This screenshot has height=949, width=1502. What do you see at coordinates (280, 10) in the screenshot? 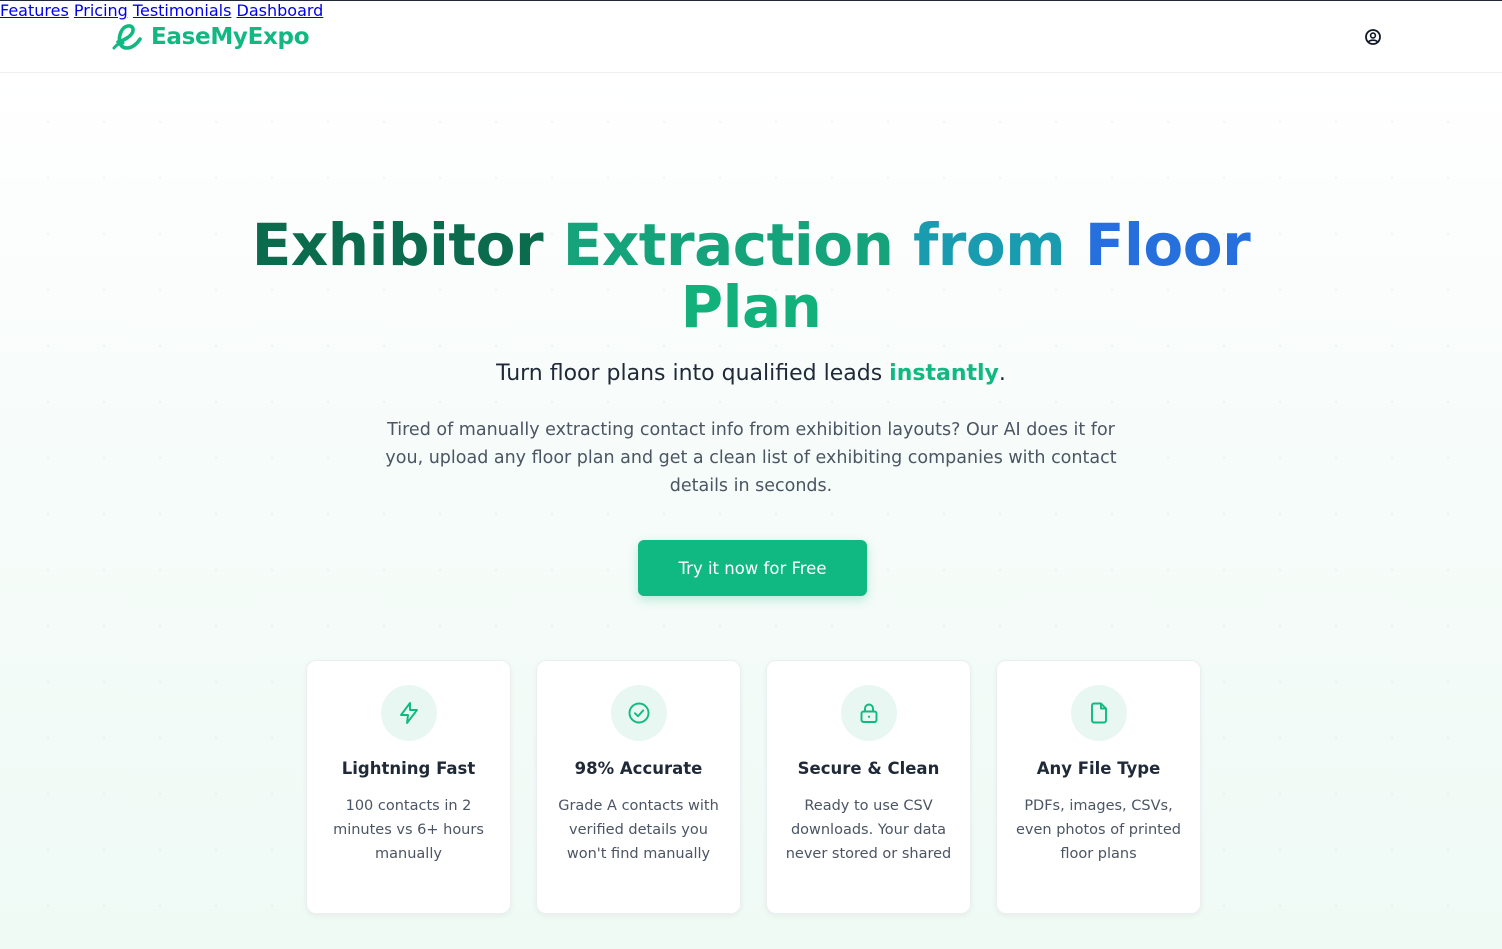
I see `nav-dashboard: Dashboard` at bounding box center [280, 10].